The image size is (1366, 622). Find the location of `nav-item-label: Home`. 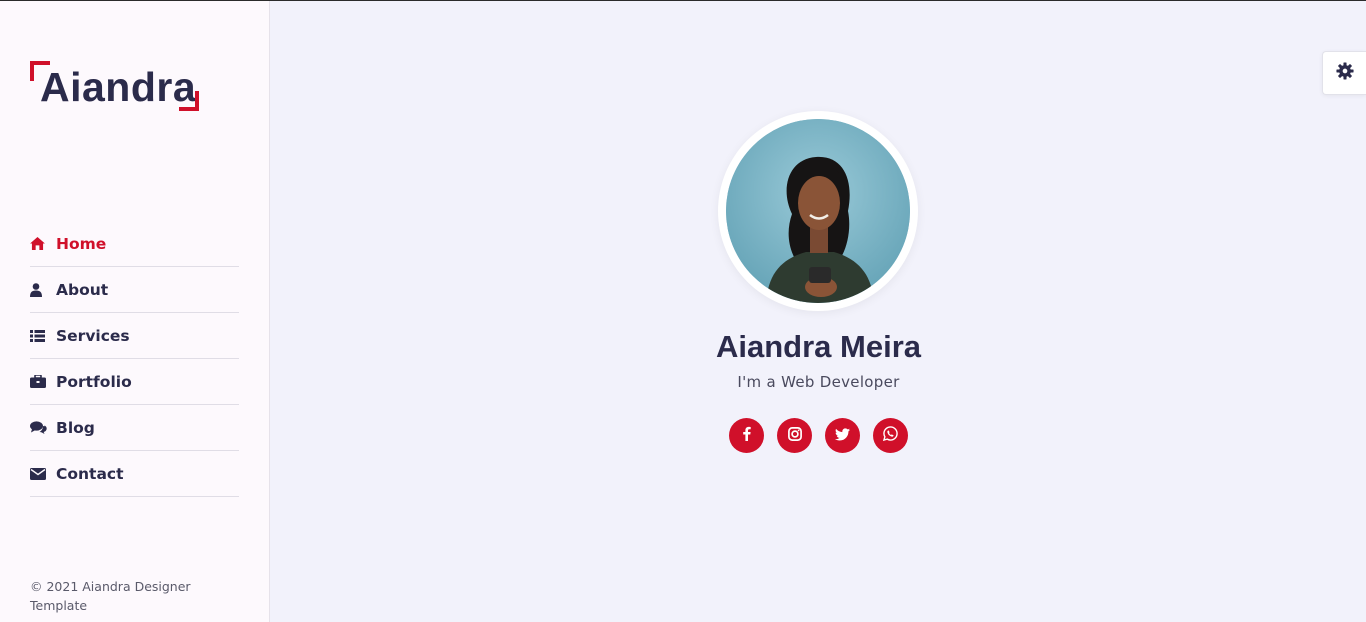

nav-item-label: Home is located at coordinates (81, 243).